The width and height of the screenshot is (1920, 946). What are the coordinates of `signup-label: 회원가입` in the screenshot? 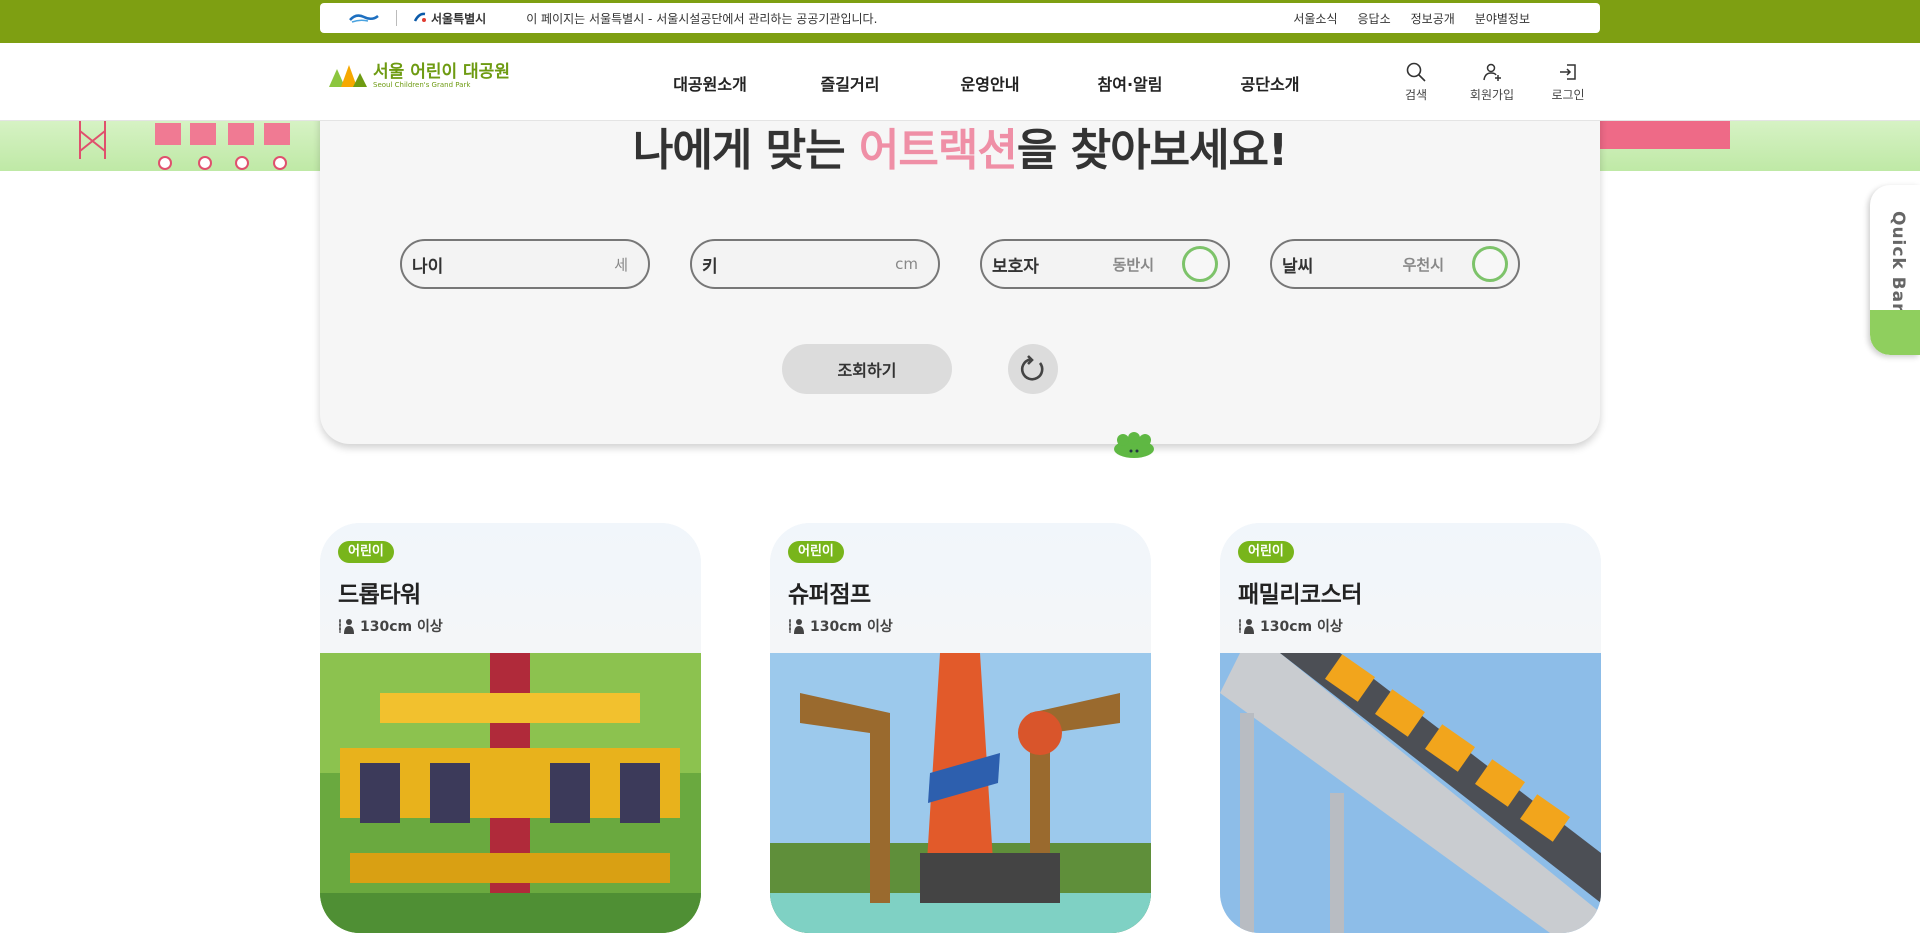 It's located at (1492, 95).